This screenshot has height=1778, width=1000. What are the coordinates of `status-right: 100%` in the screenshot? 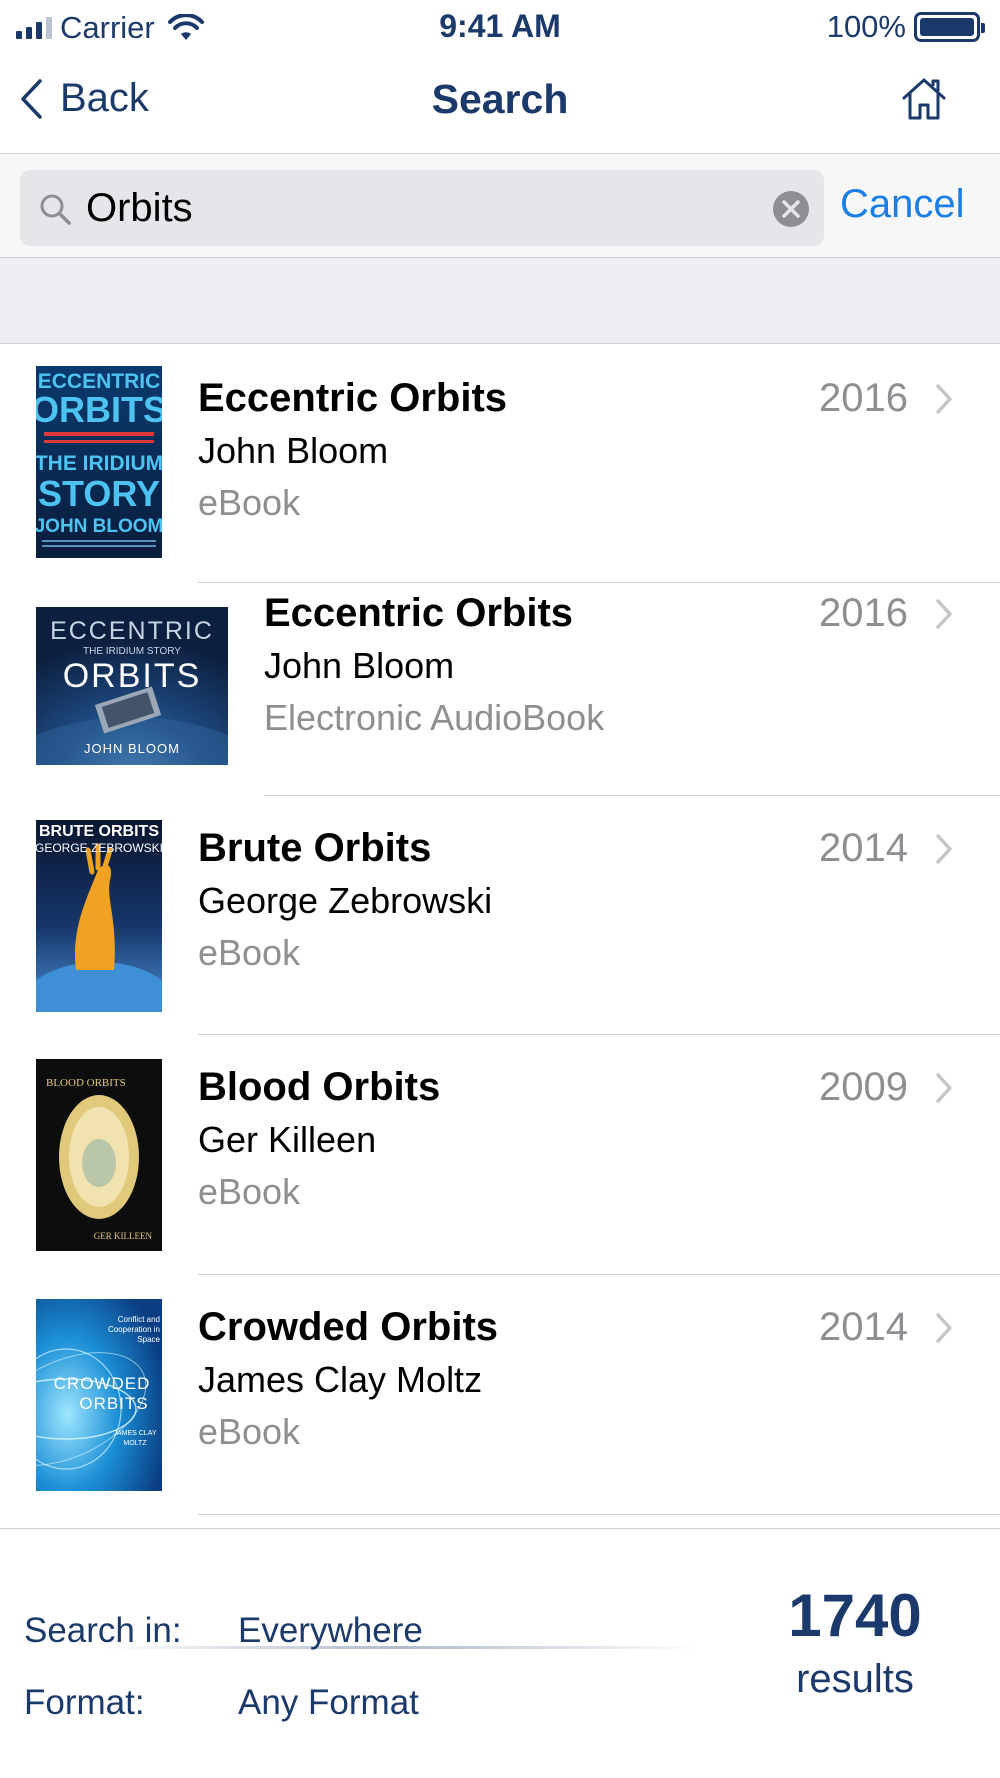 It's located at (905, 27).